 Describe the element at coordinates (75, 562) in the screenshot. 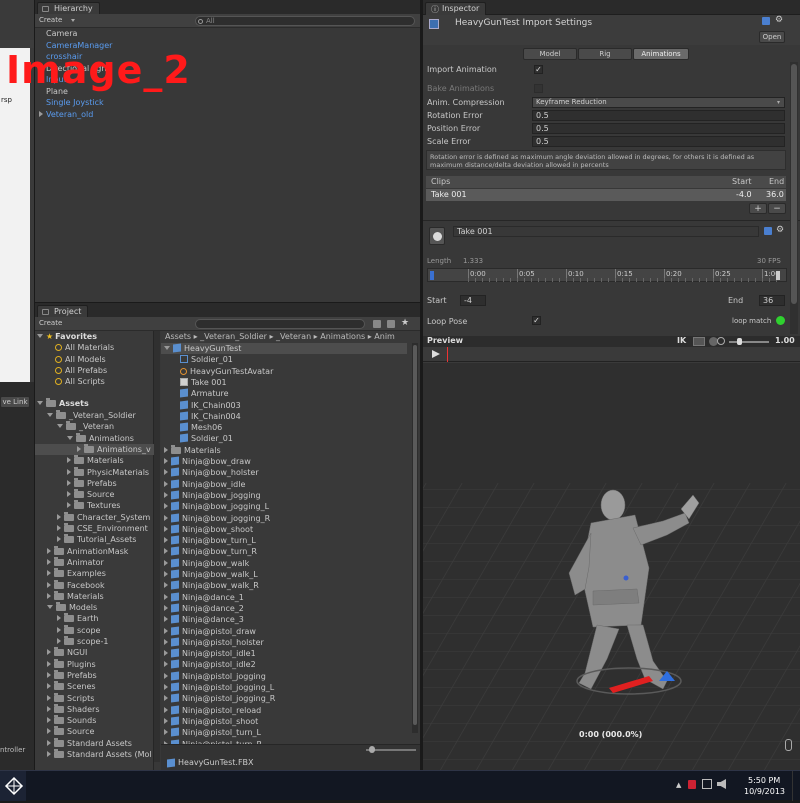

I see `tree-folder-item: Animator` at that location.